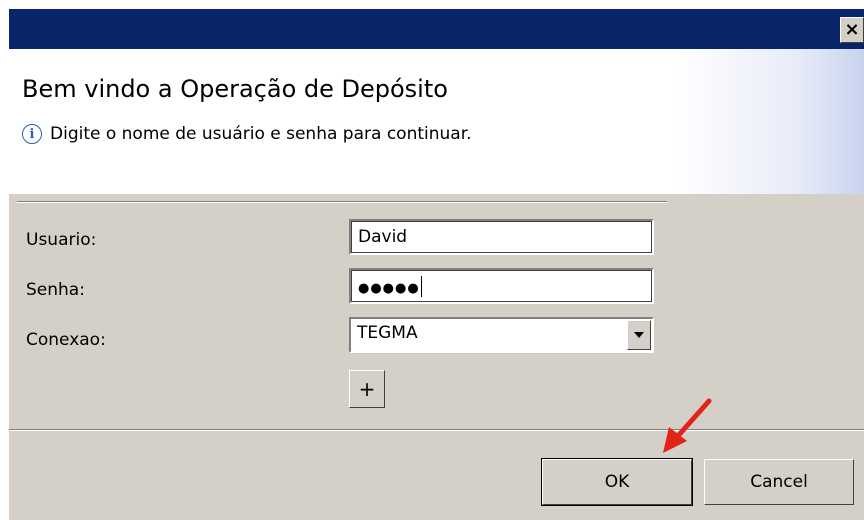 The width and height of the screenshot is (864, 520). I want to click on ok-button: OK, so click(617, 482).